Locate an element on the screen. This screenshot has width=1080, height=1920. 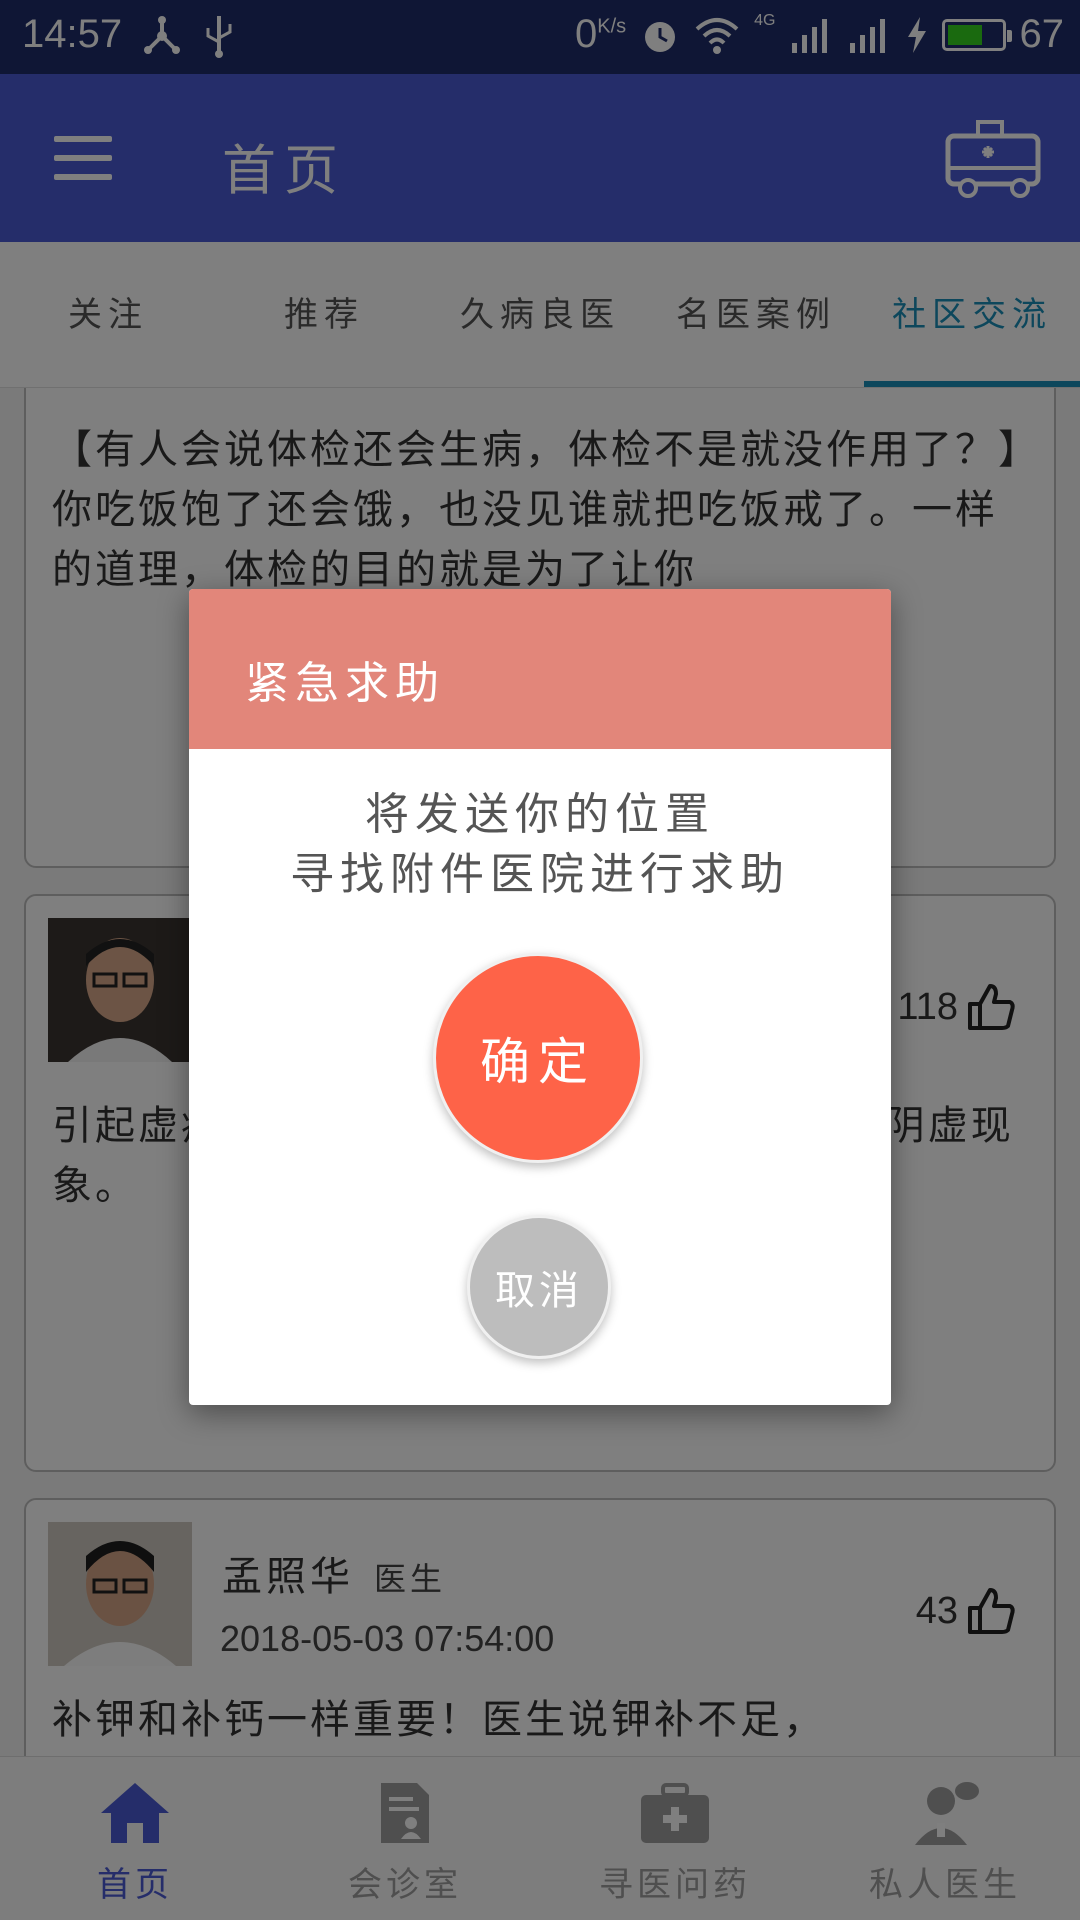
dialog-title: 紧急求助 is located at coordinates (540, 669).